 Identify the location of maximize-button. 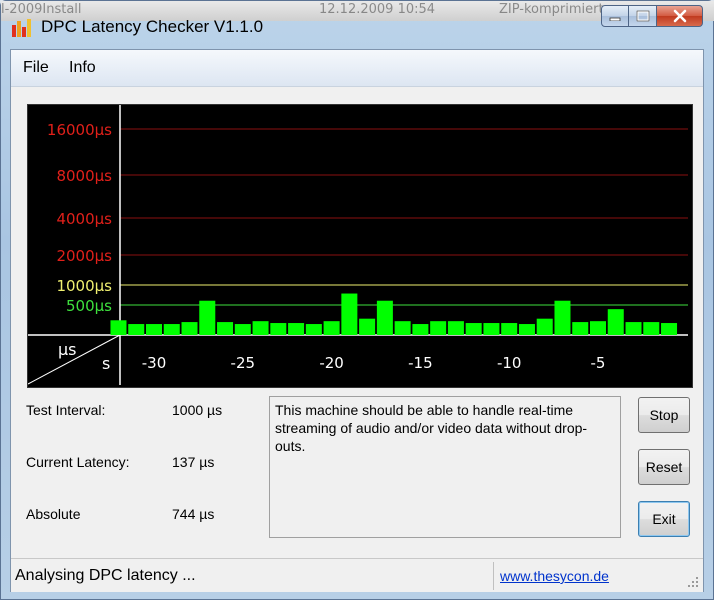
(643, 16).